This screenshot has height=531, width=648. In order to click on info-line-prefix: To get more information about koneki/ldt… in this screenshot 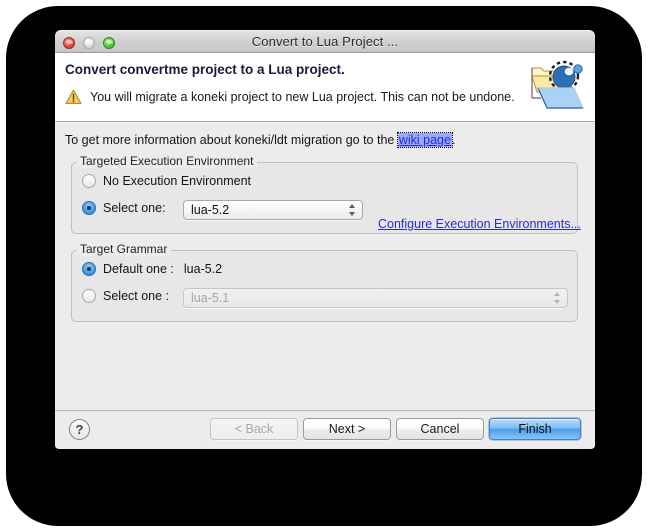, I will do `click(231, 140)`.